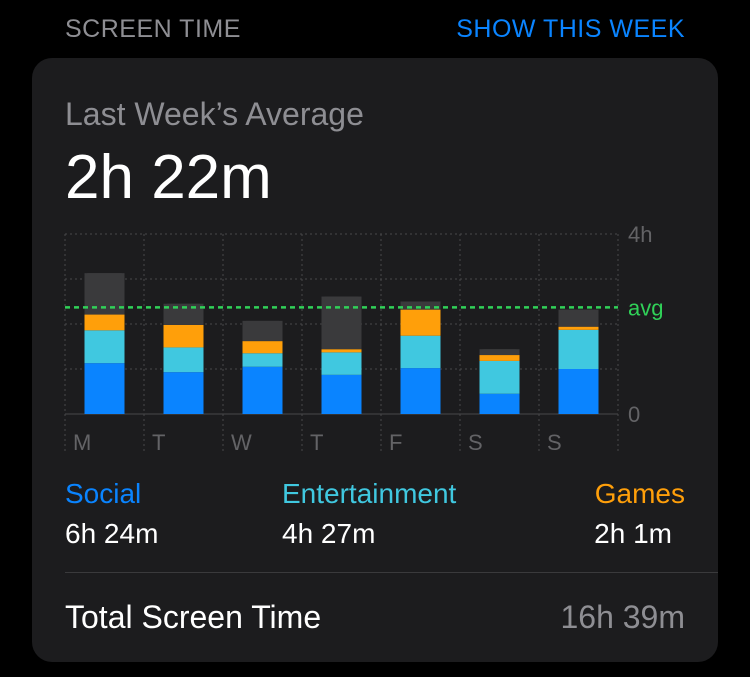  What do you see at coordinates (193, 617) in the screenshot?
I see `total-screen-time-label: Total Screen Time` at bounding box center [193, 617].